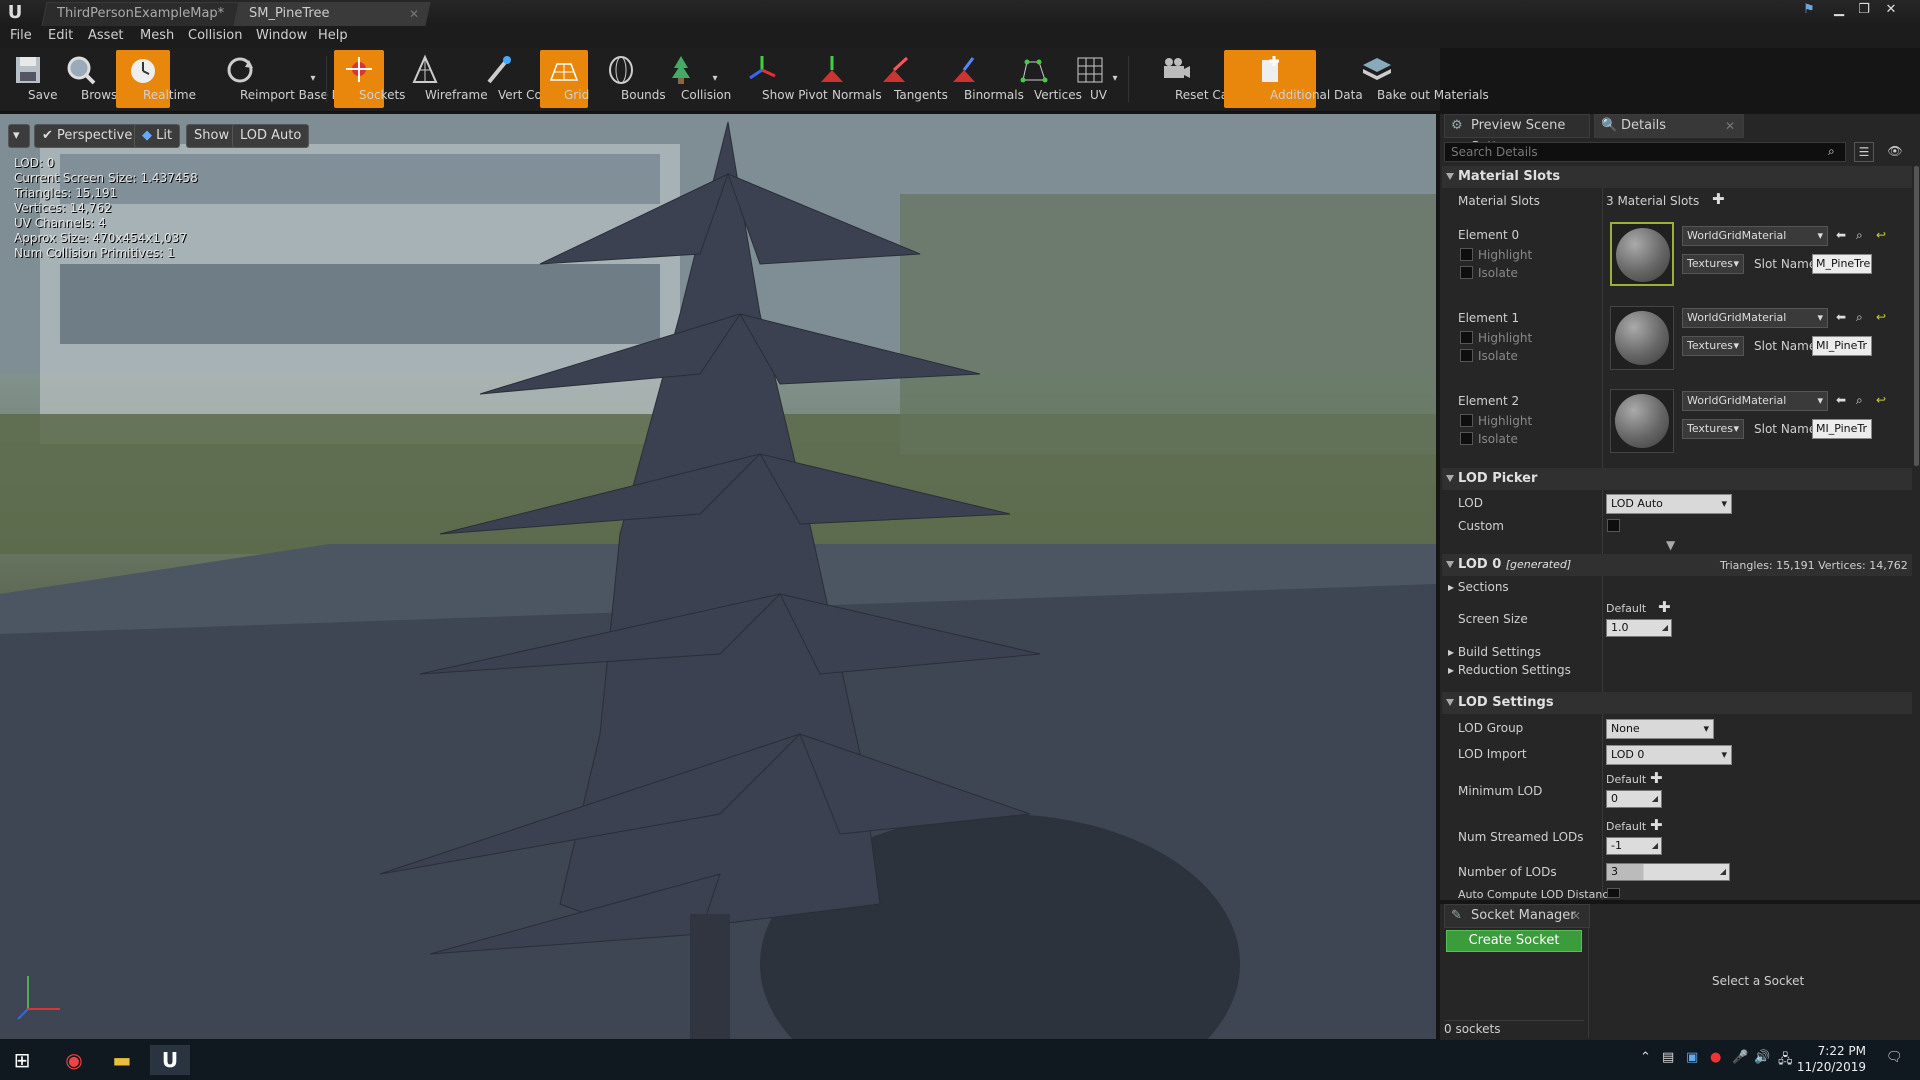 Image resolution: width=1920 pixels, height=1080 pixels. Describe the element at coordinates (1669, 755) in the screenshot. I see `lod-import-dropdown: LOD 0` at that location.